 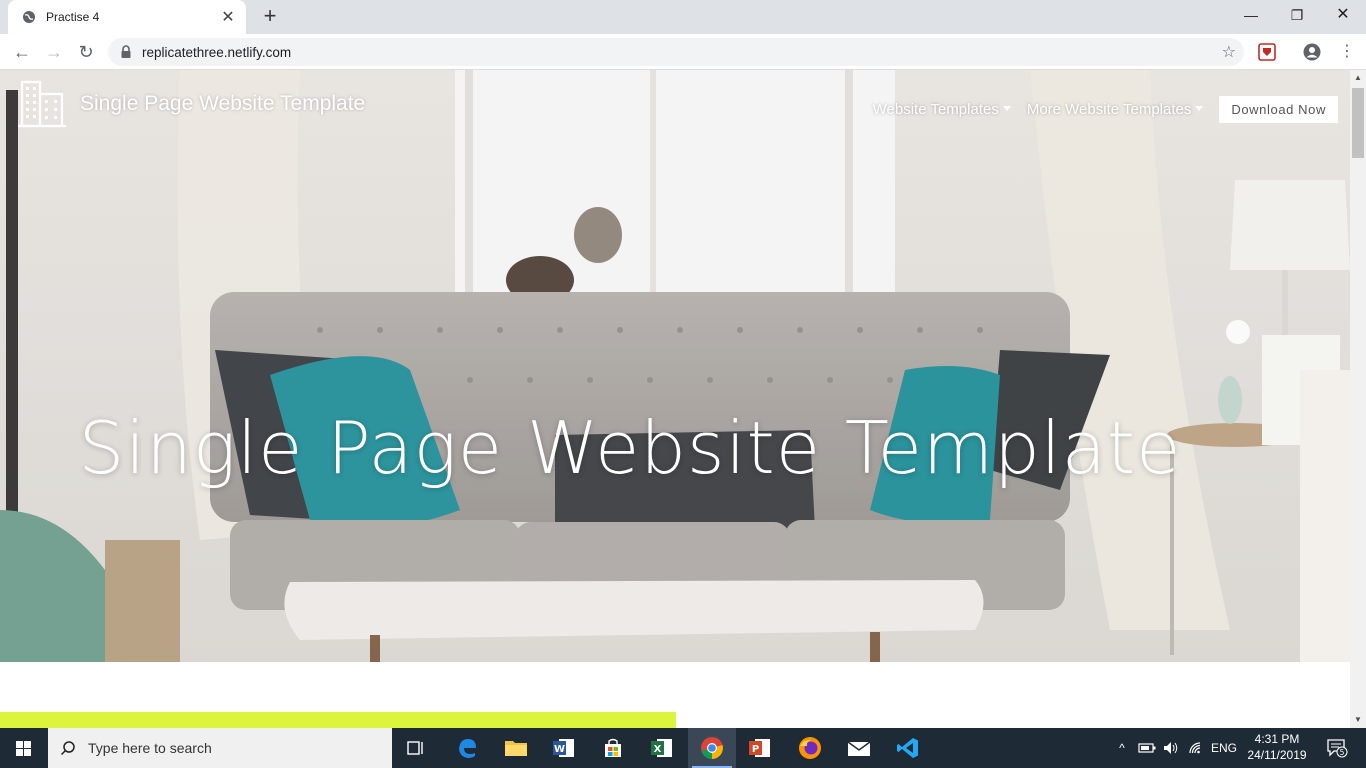 What do you see at coordinates (1147, 748) in the screenshot?
I see `battery-icon` at bounding box center [1147, 748].